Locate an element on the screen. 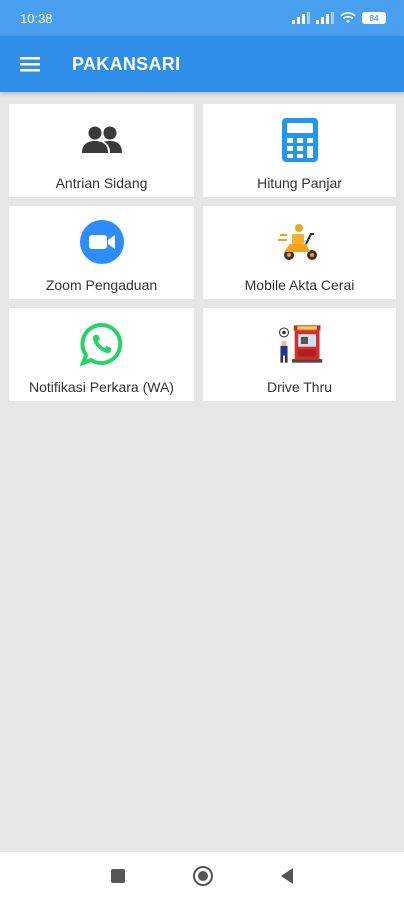  menu-button is located at coordinates (30, 64).